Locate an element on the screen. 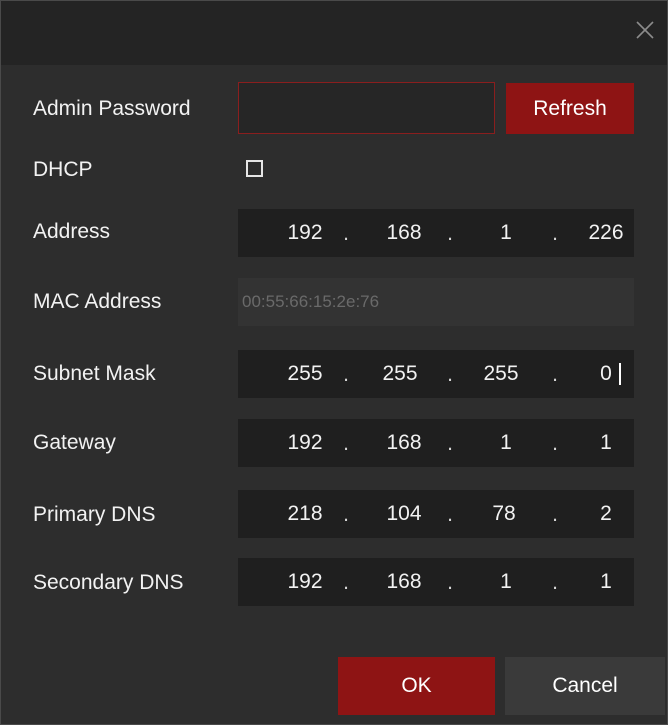 The width and height of the screenshot is (668, 725). gateway-octet-4: 1 is located at coordinates (606, 443).